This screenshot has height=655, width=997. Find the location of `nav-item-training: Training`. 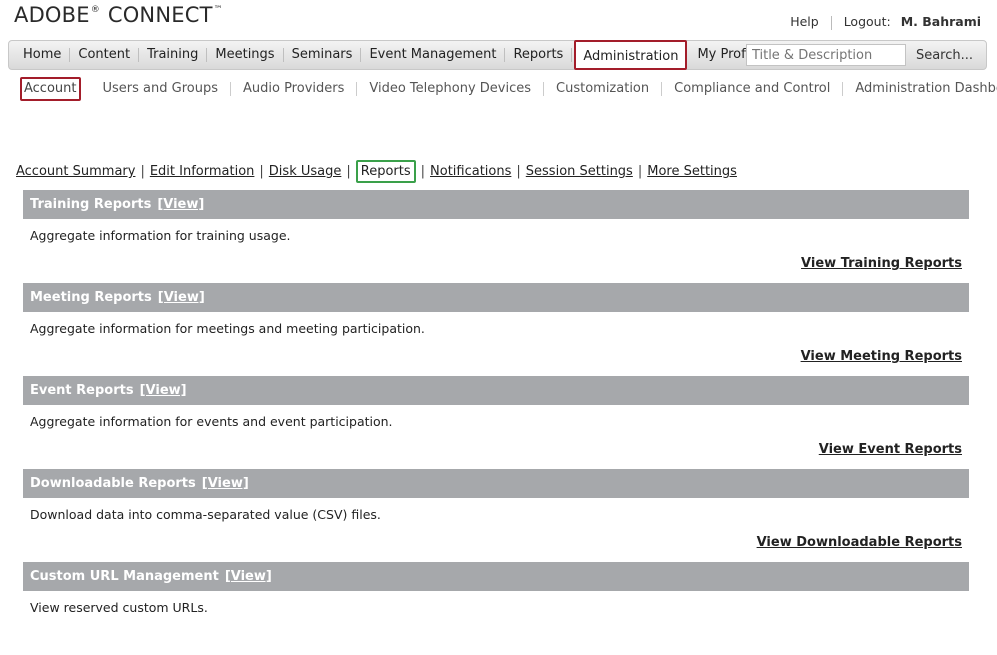

nav-item-training: Training is located at coordinates (173, 55).